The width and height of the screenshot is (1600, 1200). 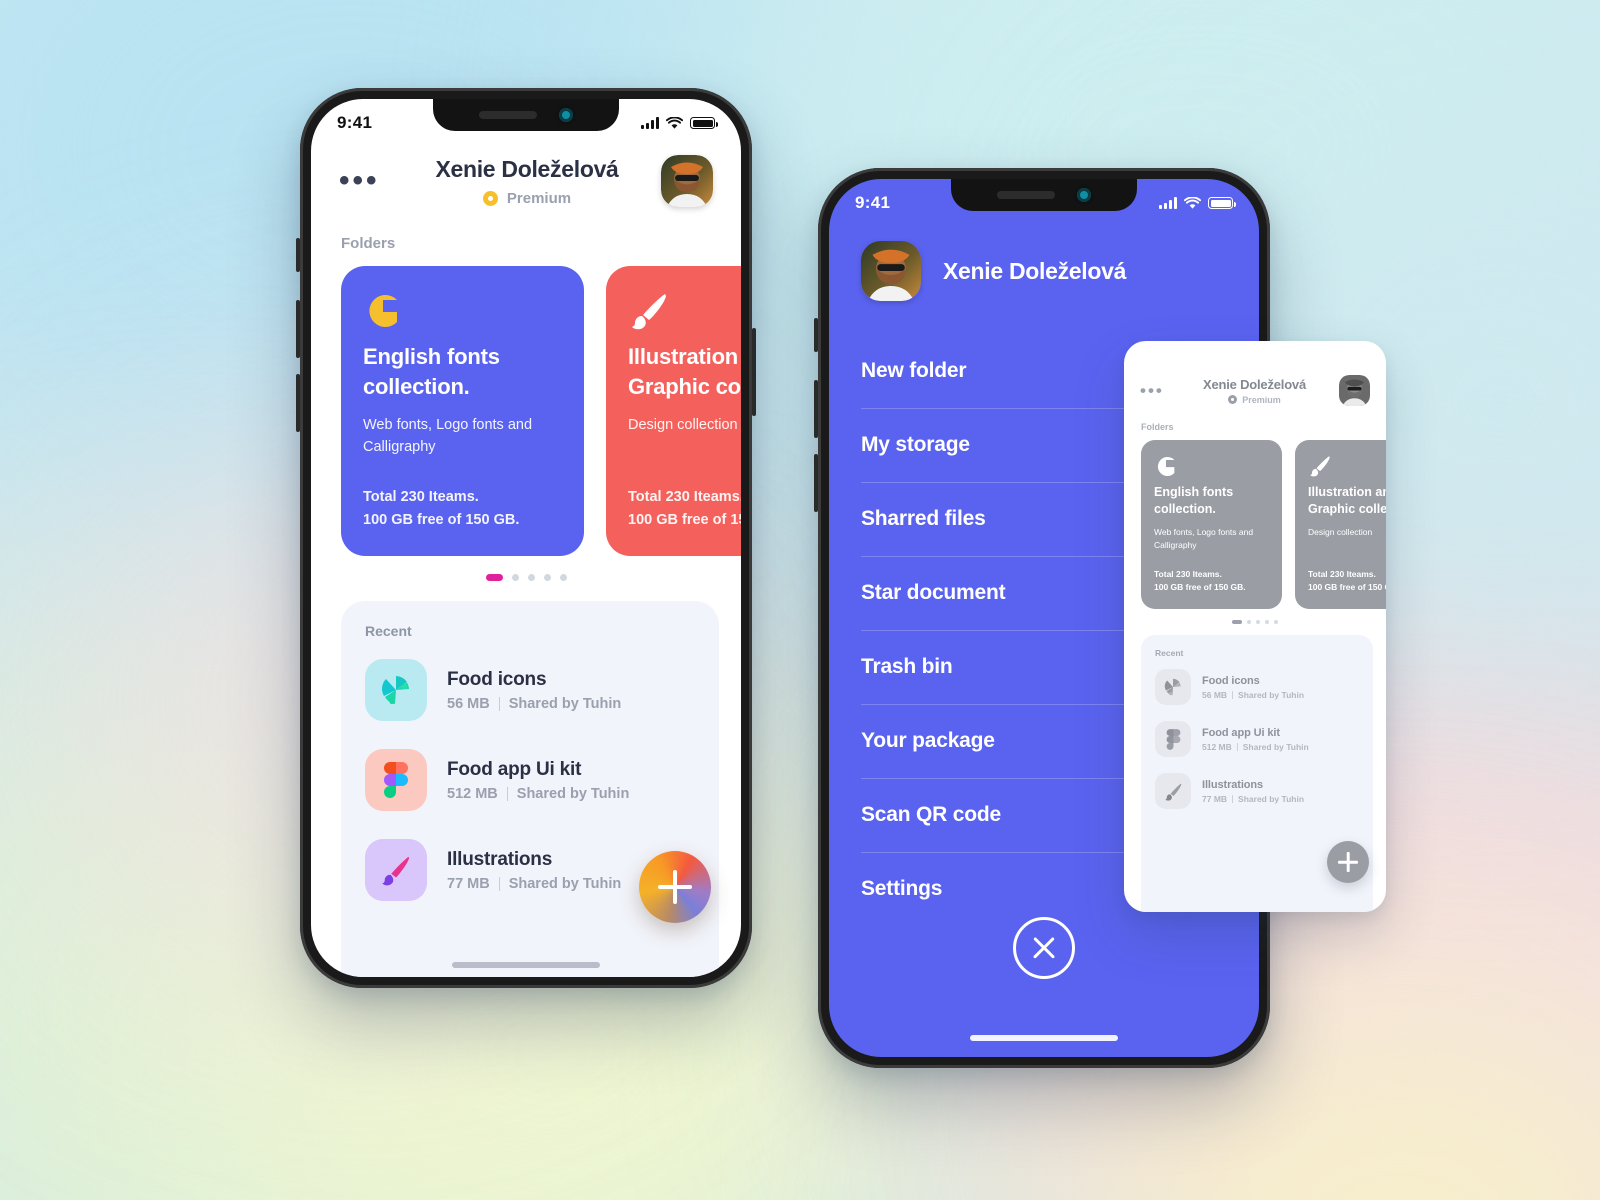 I want to click on close-menu-button, so click(x=1044, y=948).